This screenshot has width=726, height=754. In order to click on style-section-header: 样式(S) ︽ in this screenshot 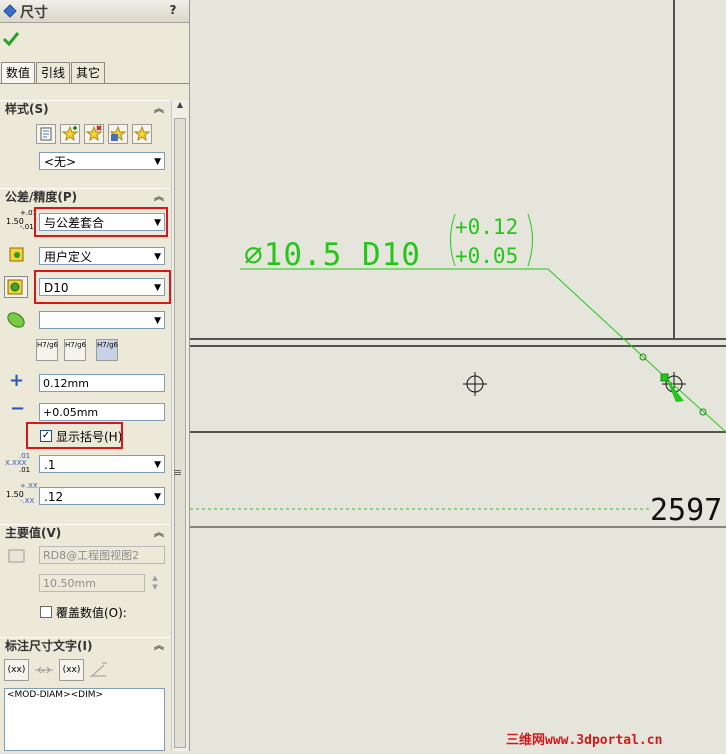, I will do `click(85, 109)`.